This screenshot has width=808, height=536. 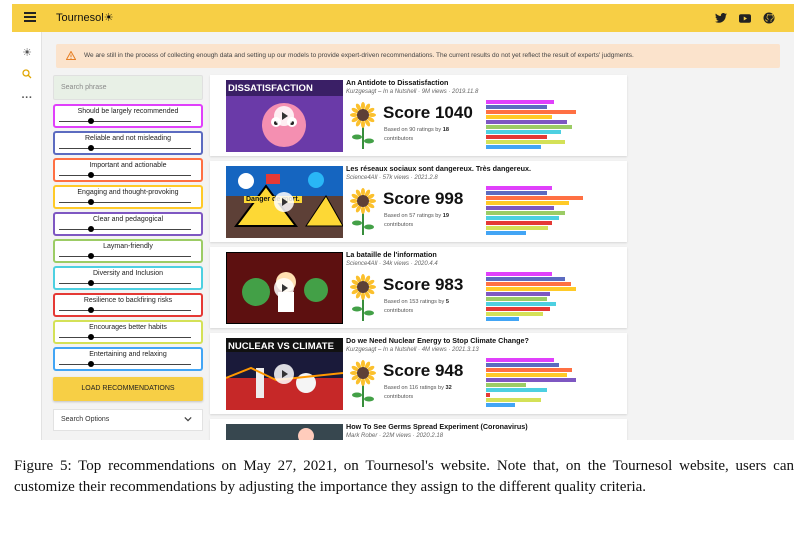 I want to click on criterion-slider: Encourages better habits, so click(x=128, y=332).